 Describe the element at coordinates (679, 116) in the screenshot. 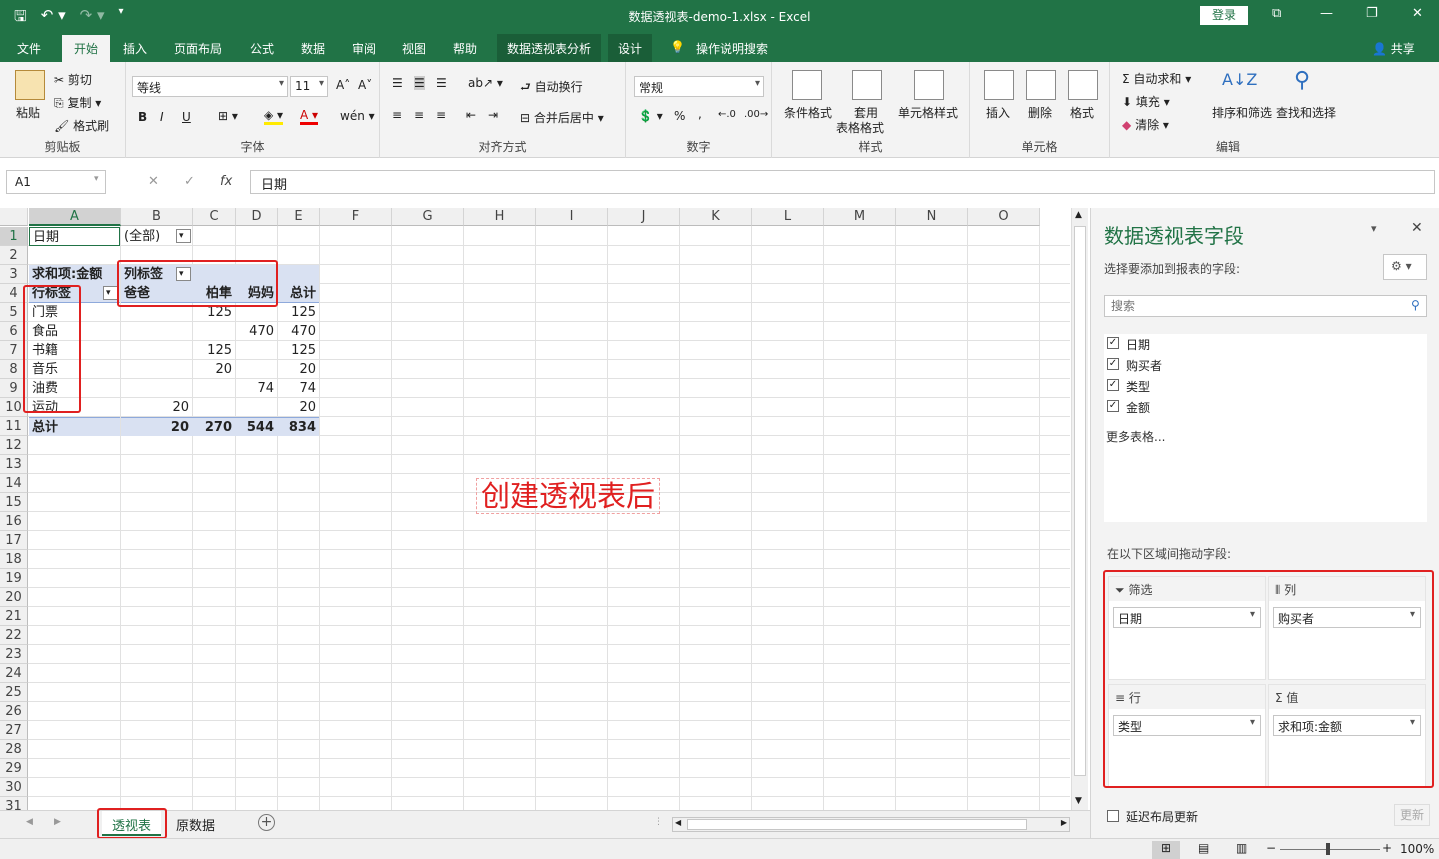

I see `percent-button: %` at that location.